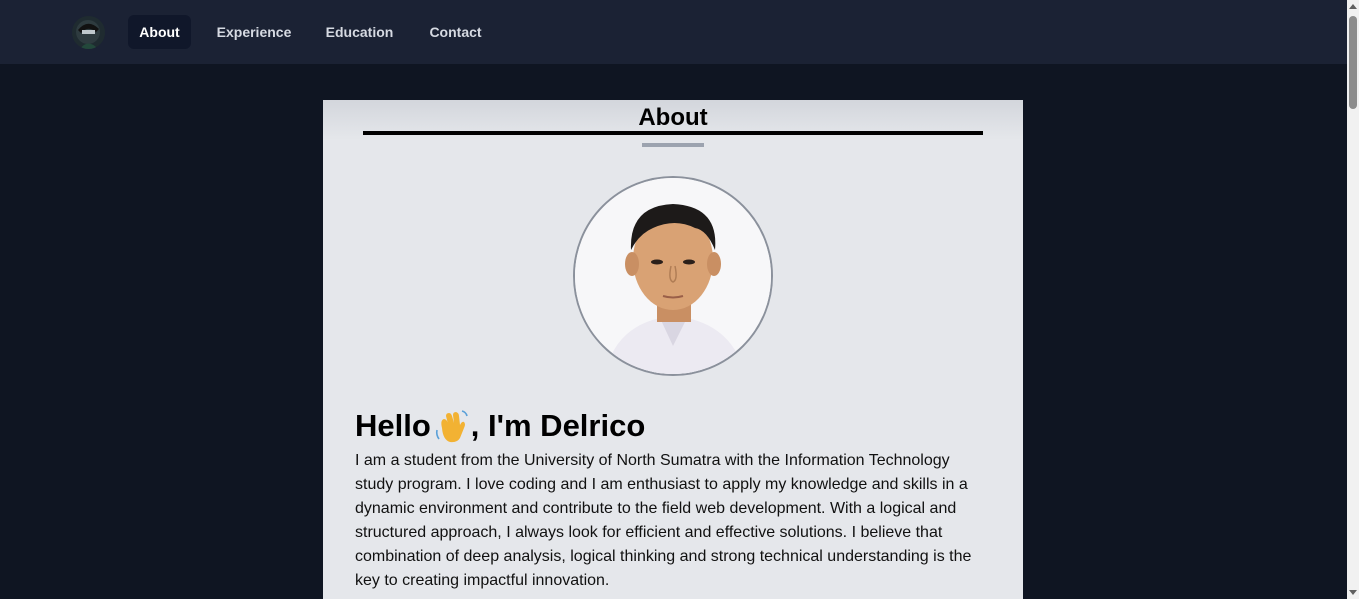 Image resolution: width=1359 pixels, height=599 pixels. What do you see at coordinates (159, 32) in the screenshot?
I see `nav-about: About` at bounding box center [159, 32].